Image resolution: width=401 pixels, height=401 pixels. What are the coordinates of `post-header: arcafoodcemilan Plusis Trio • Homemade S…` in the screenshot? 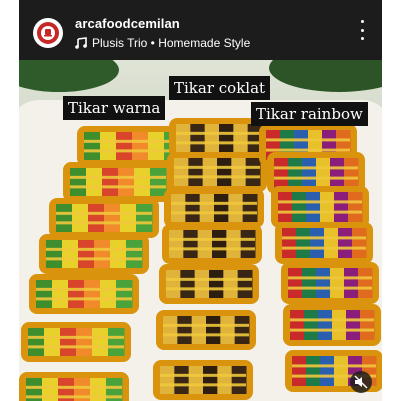 It's located at (200, 30).